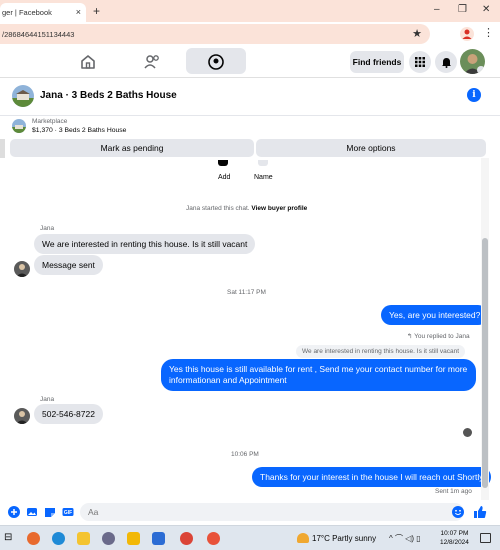 This screenshot has height=550, width=500. I want to click on svg-text: GIF, so click(68, 513).